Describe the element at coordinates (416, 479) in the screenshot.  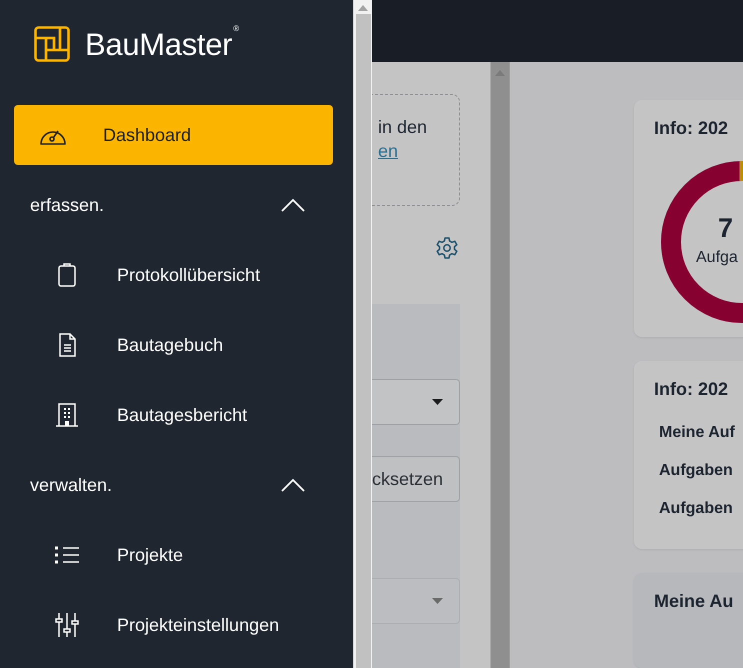
I see `reset-button: cksetzen` at that location.